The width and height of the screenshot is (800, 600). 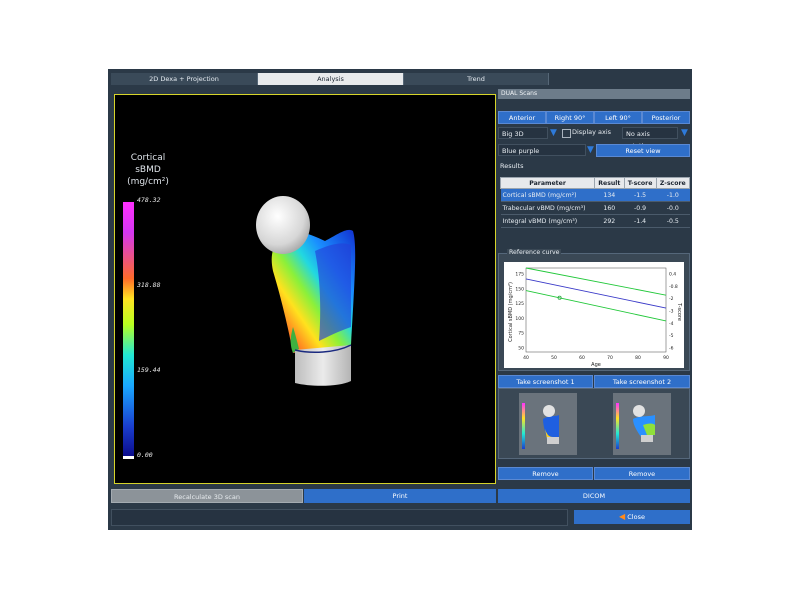 What do you see at coordinates (609, 221) in the screenshot?
I see `cell: 292` at bounding box center [609, 221].